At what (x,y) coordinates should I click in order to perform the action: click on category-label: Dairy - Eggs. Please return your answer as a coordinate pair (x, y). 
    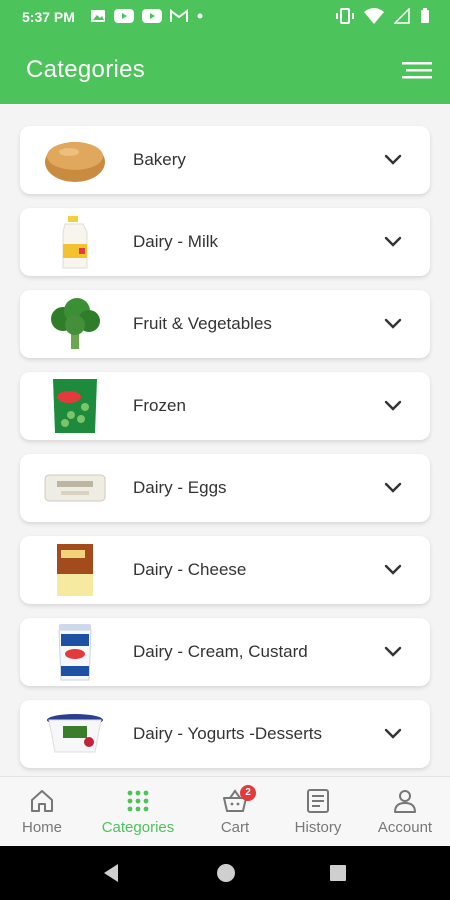
    Looking at the image, I should click on (180, 487).